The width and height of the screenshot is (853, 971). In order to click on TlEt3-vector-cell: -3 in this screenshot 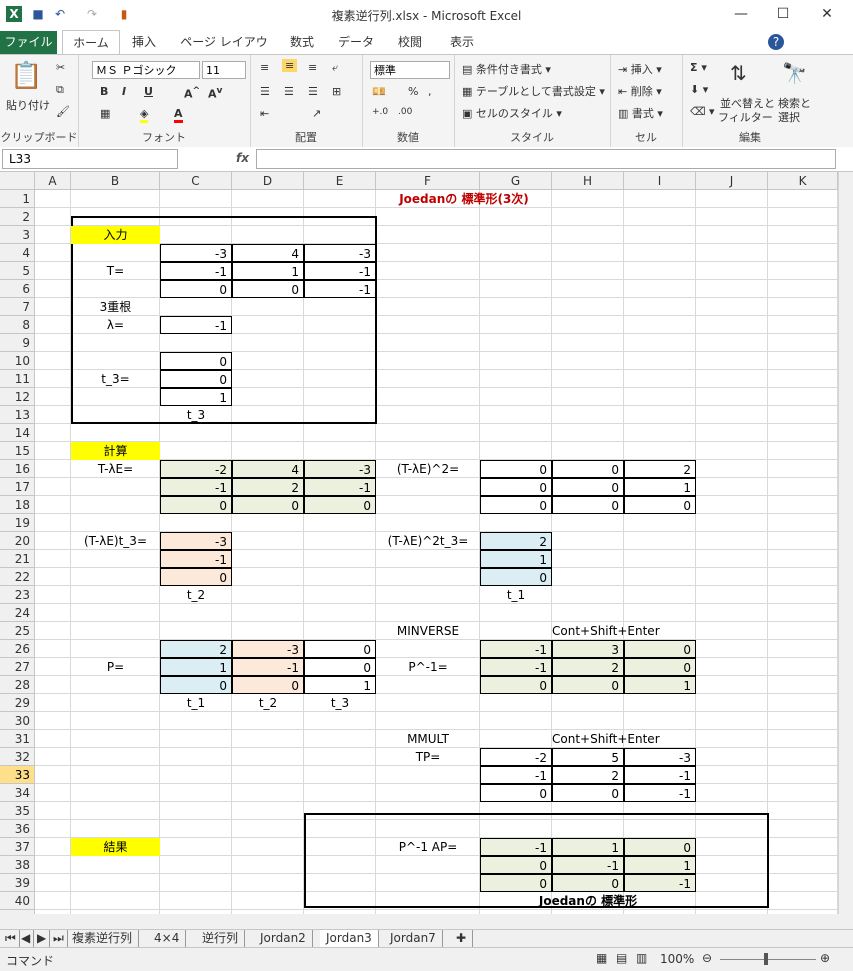, I will do `click(196, 541)`.